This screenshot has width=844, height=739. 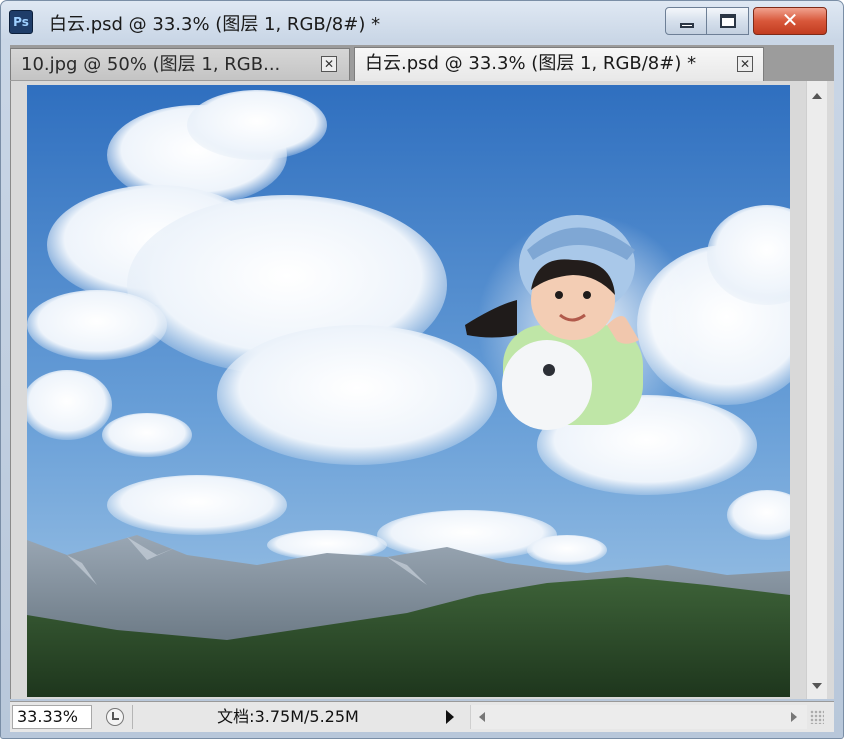 What do you see at coordinates (816, 390) in the screenshot?
I see `vertical-scrollbar` at bounding box center [816, 390].